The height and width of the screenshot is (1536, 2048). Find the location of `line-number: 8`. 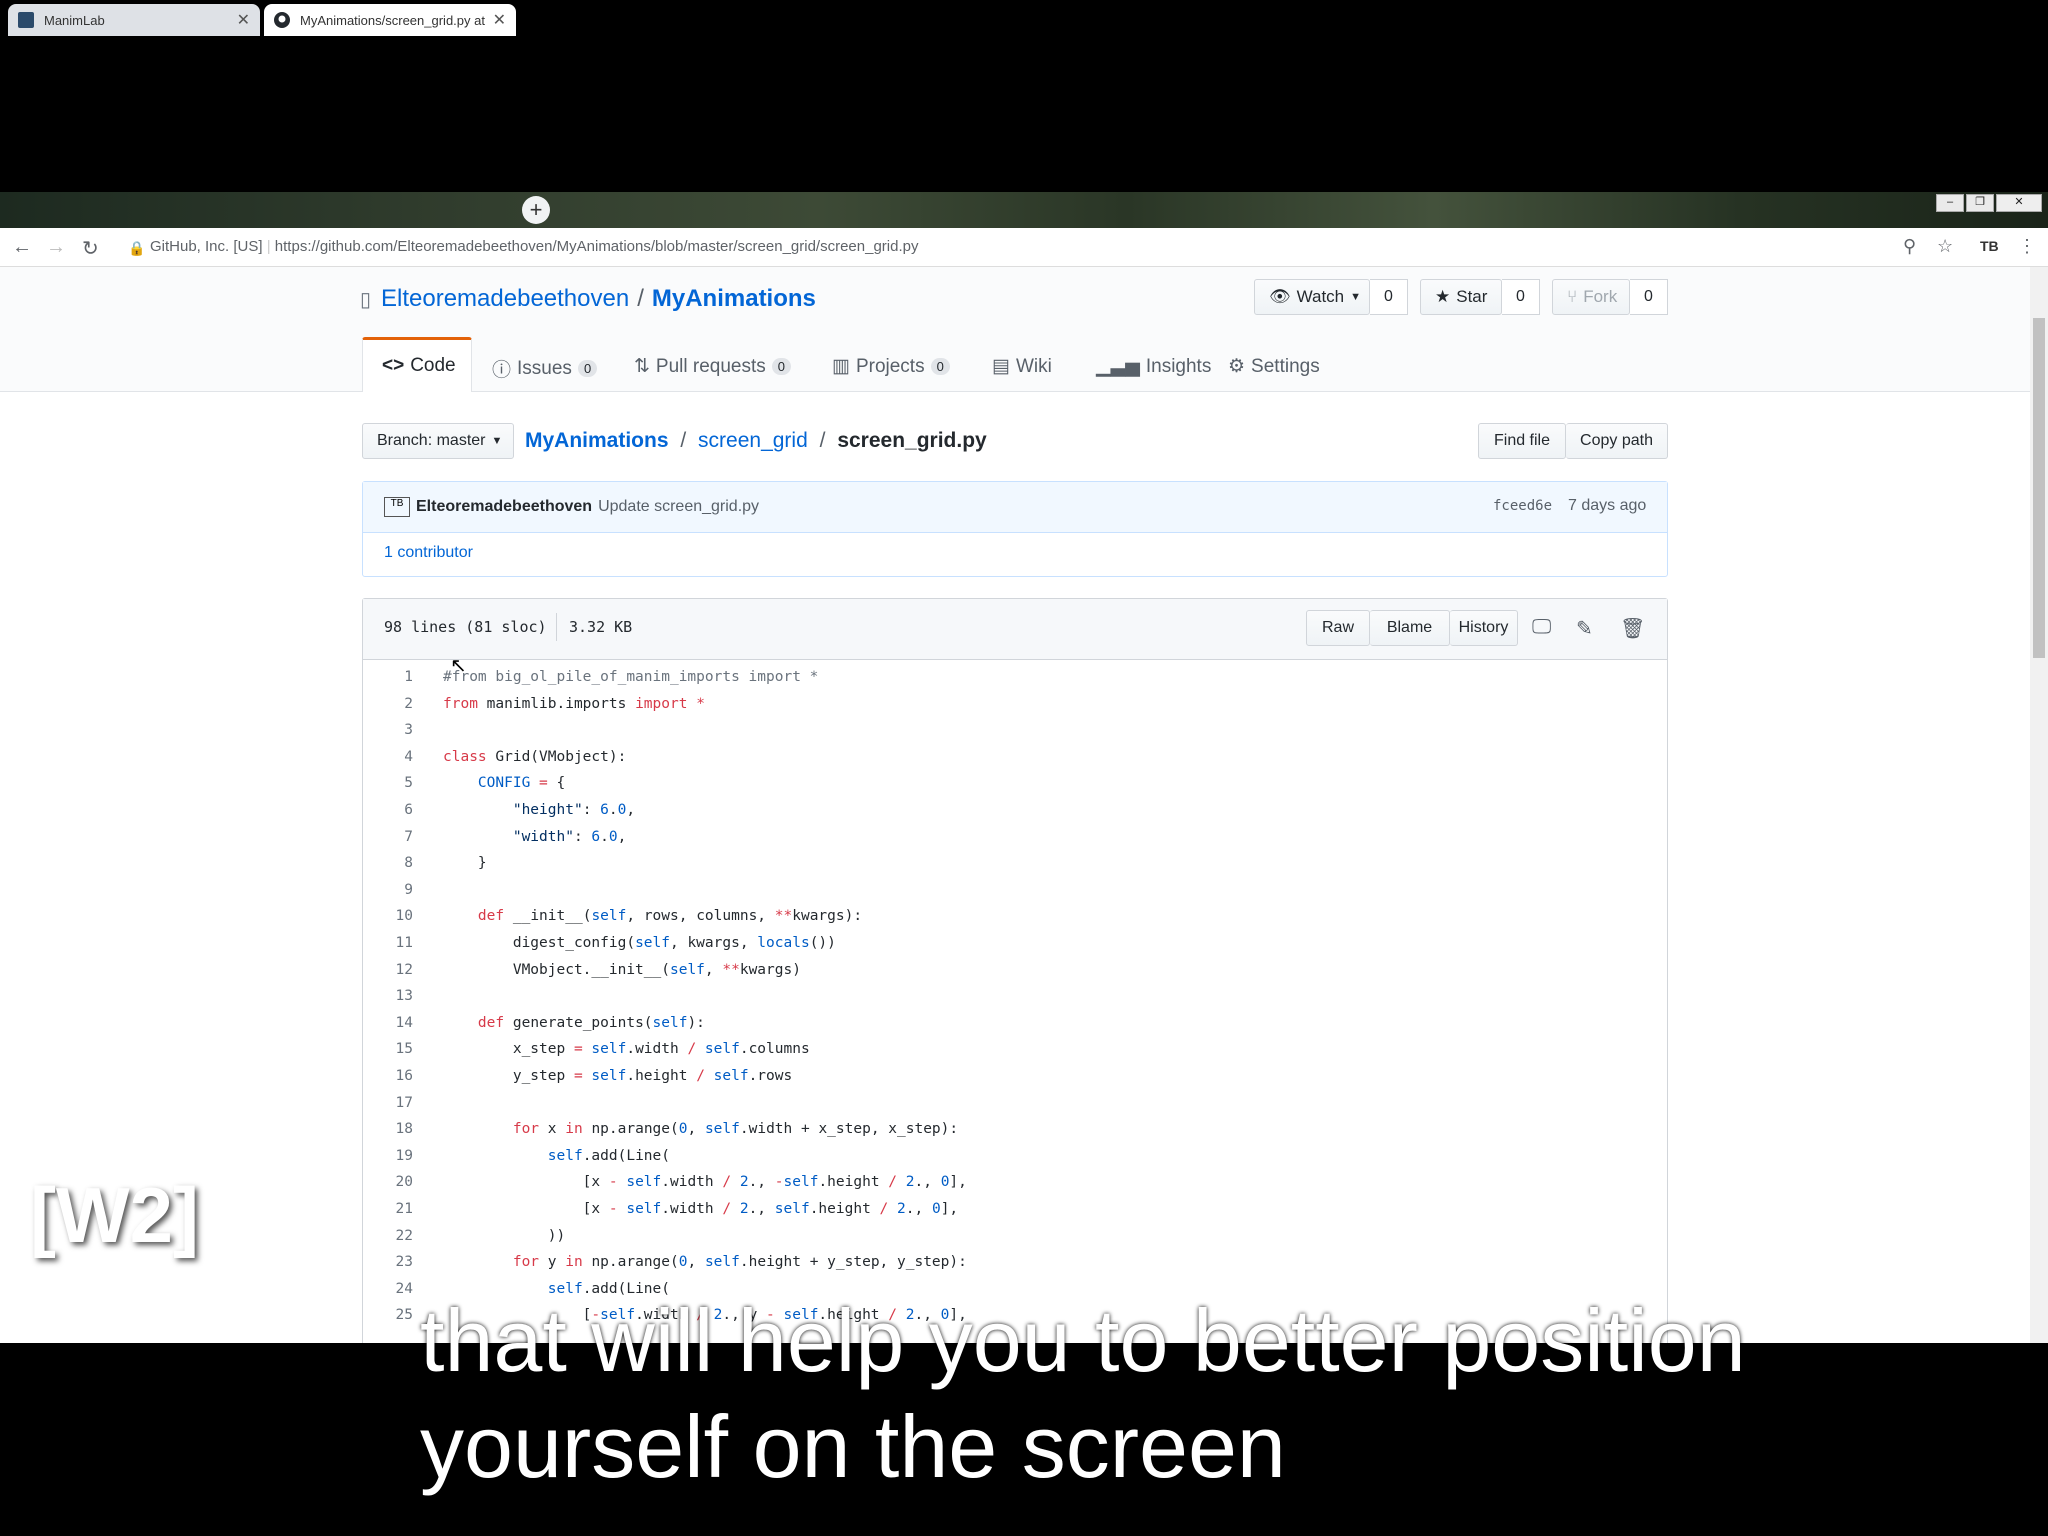

line-number: 8 is located at coordinates (388, 863).